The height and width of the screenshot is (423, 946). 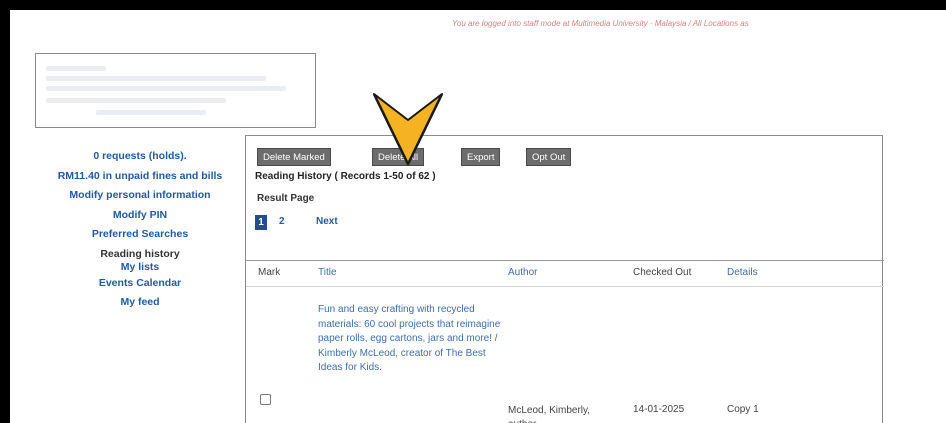 What do you see at coordinates (140, 235) in the screenshot?
I see `sidebar-preferred-searches-link: Preferred Searches` at bounding box center [140, 235].